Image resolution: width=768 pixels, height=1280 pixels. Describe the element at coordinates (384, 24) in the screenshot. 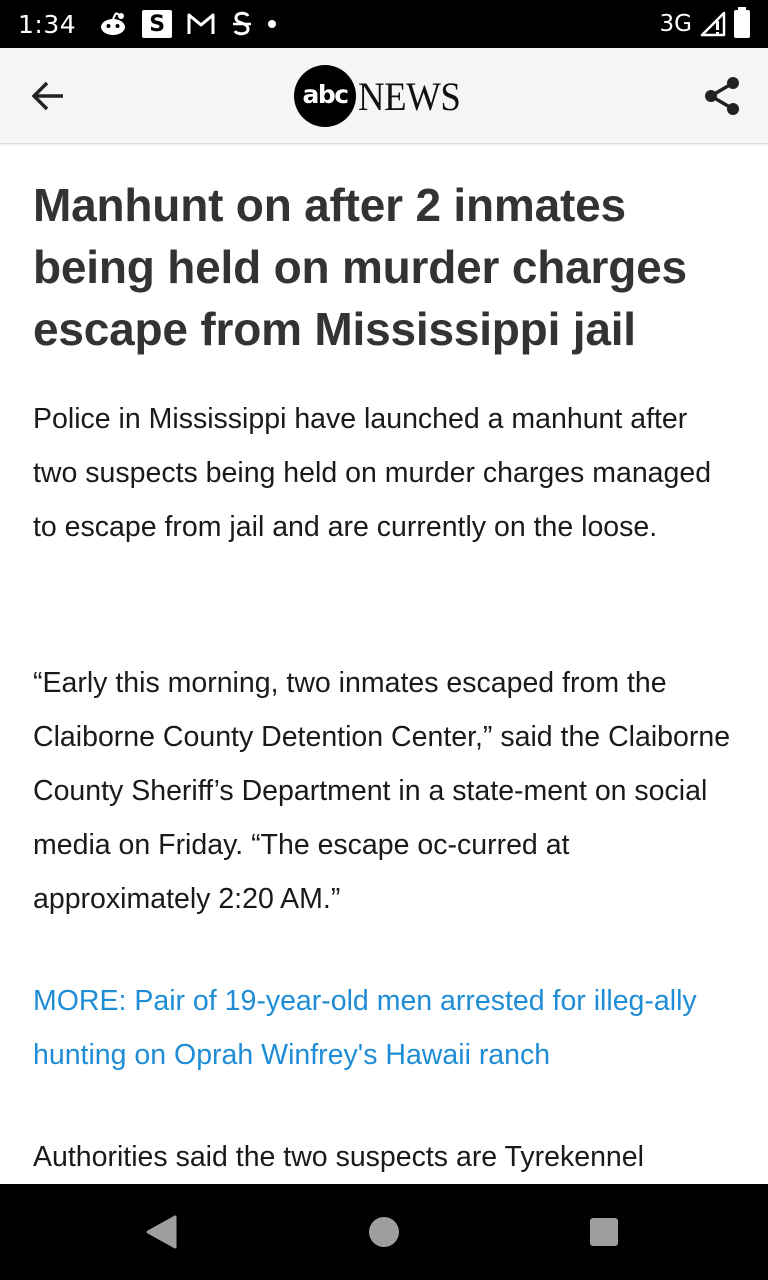

I see `status-bar: 1:34 S 3G` at that location.